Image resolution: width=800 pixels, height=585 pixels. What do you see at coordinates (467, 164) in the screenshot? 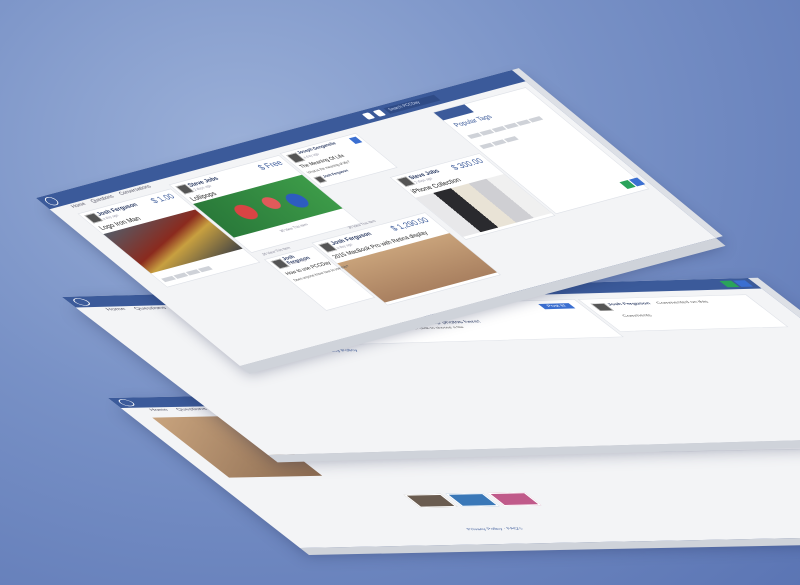
I see `item-price: $ 300.00` at bounding box center [467, 164].